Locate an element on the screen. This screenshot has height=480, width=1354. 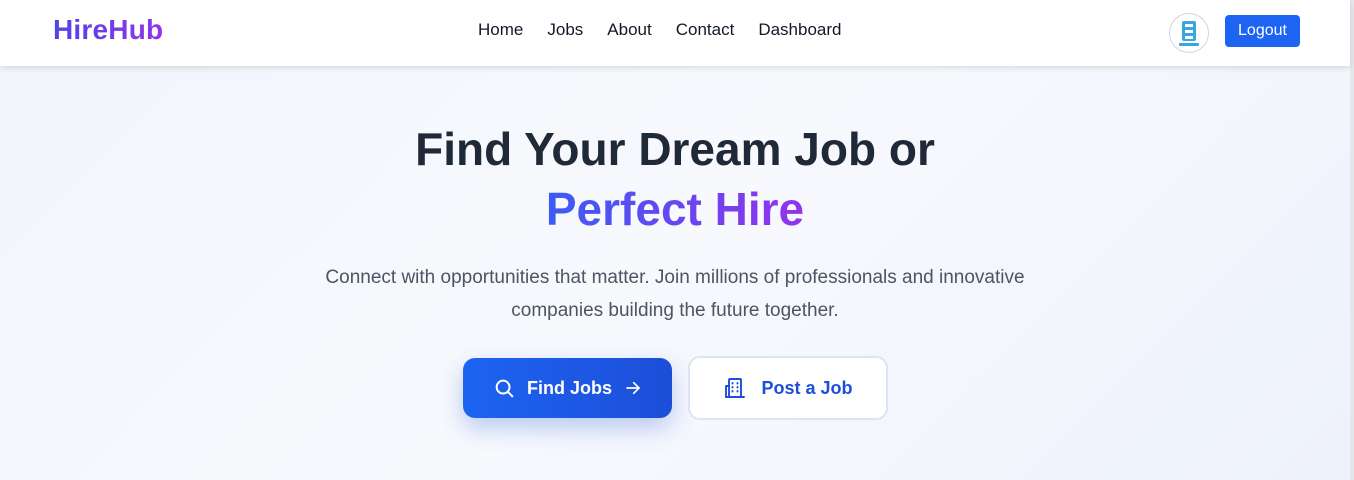
building-icon is located at coordinates (735, 388).